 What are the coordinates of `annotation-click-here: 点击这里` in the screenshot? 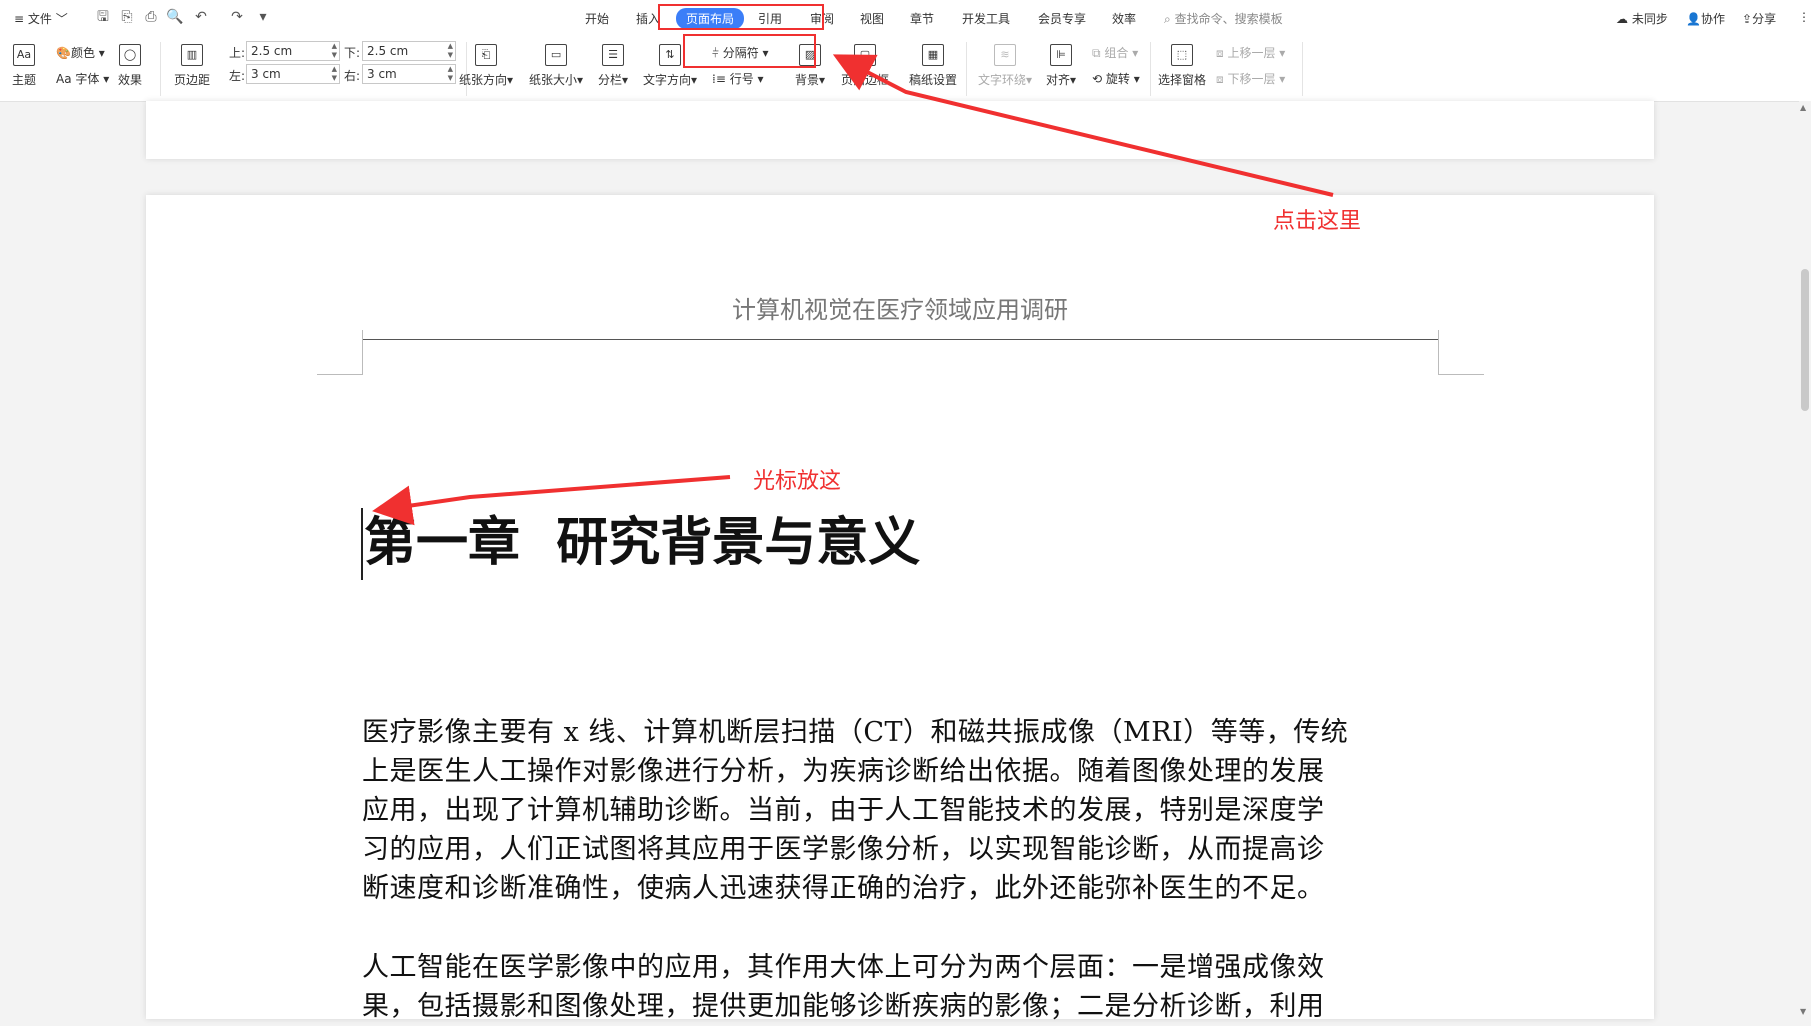 It's located at (1317, 221).